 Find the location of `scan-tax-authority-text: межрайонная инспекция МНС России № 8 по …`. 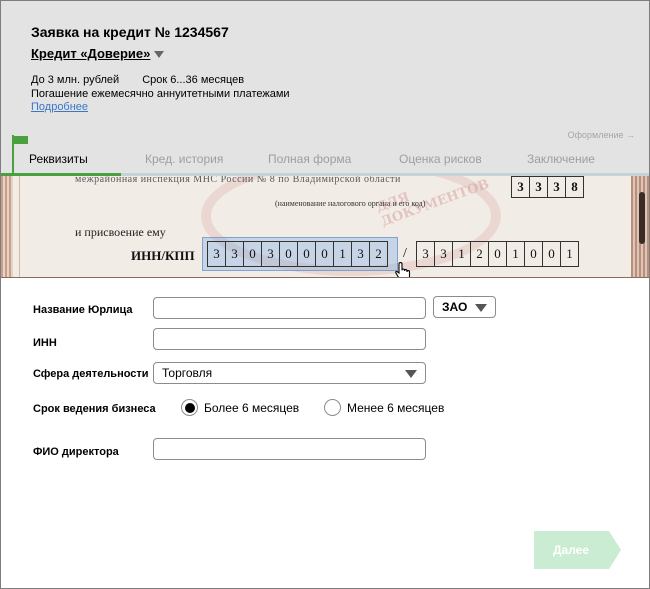

scan-tax-authority-text: межрайонная инспекция МНС России № 8 по … is located at coordinates (238, 180).